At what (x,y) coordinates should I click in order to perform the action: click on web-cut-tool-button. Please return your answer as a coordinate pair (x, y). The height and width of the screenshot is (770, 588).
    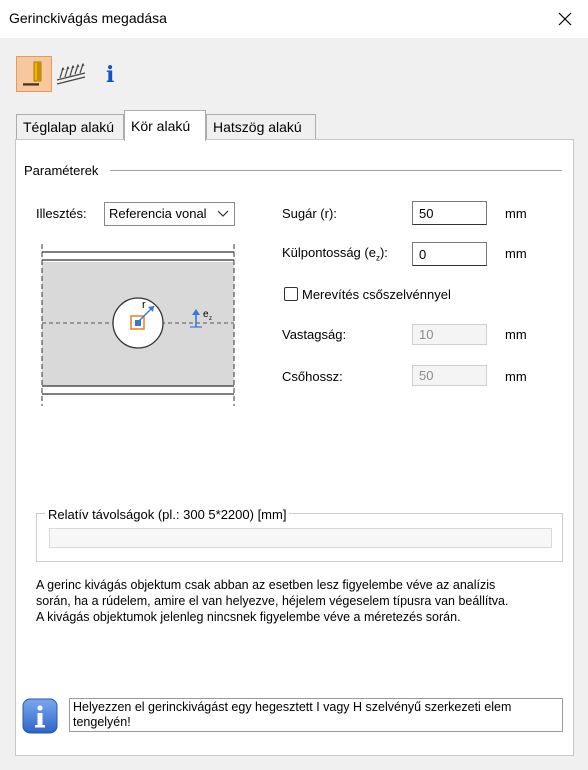
    Looking at the image, I should click on (34, 74).